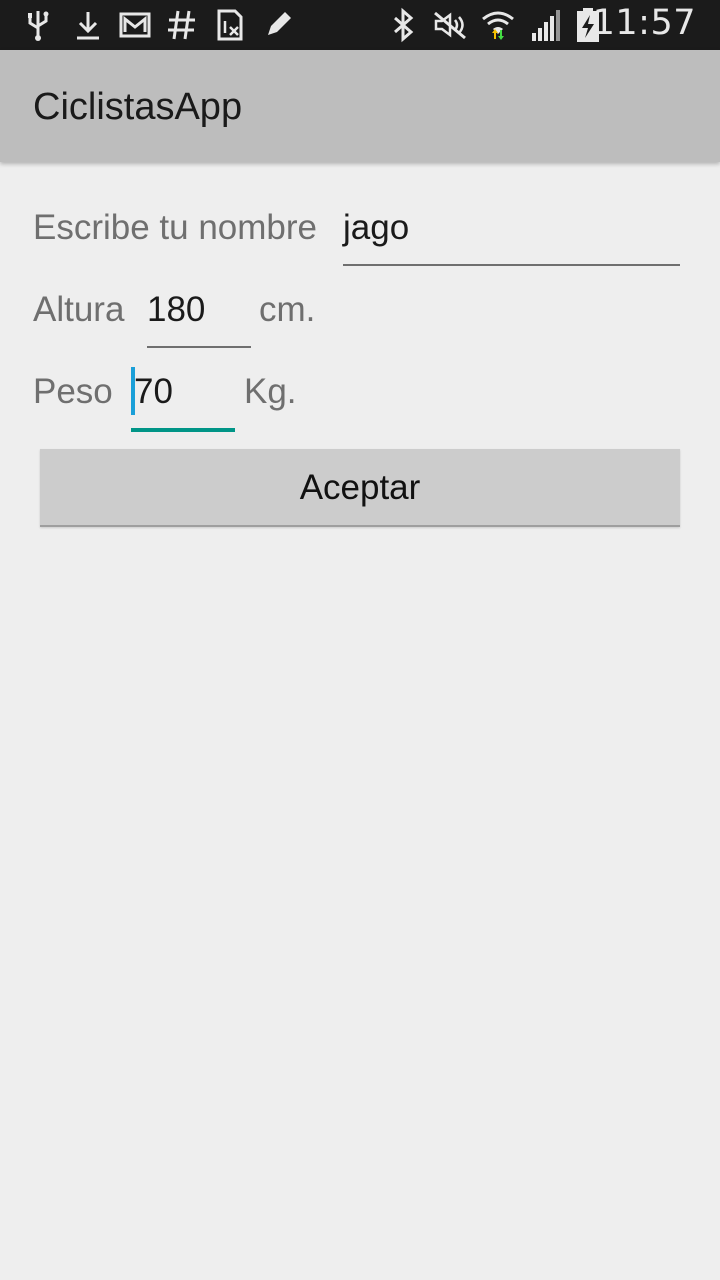 The width and height of the screenshot is (720, 1280). I want to click on weight-field-underline, so click(183, 430).